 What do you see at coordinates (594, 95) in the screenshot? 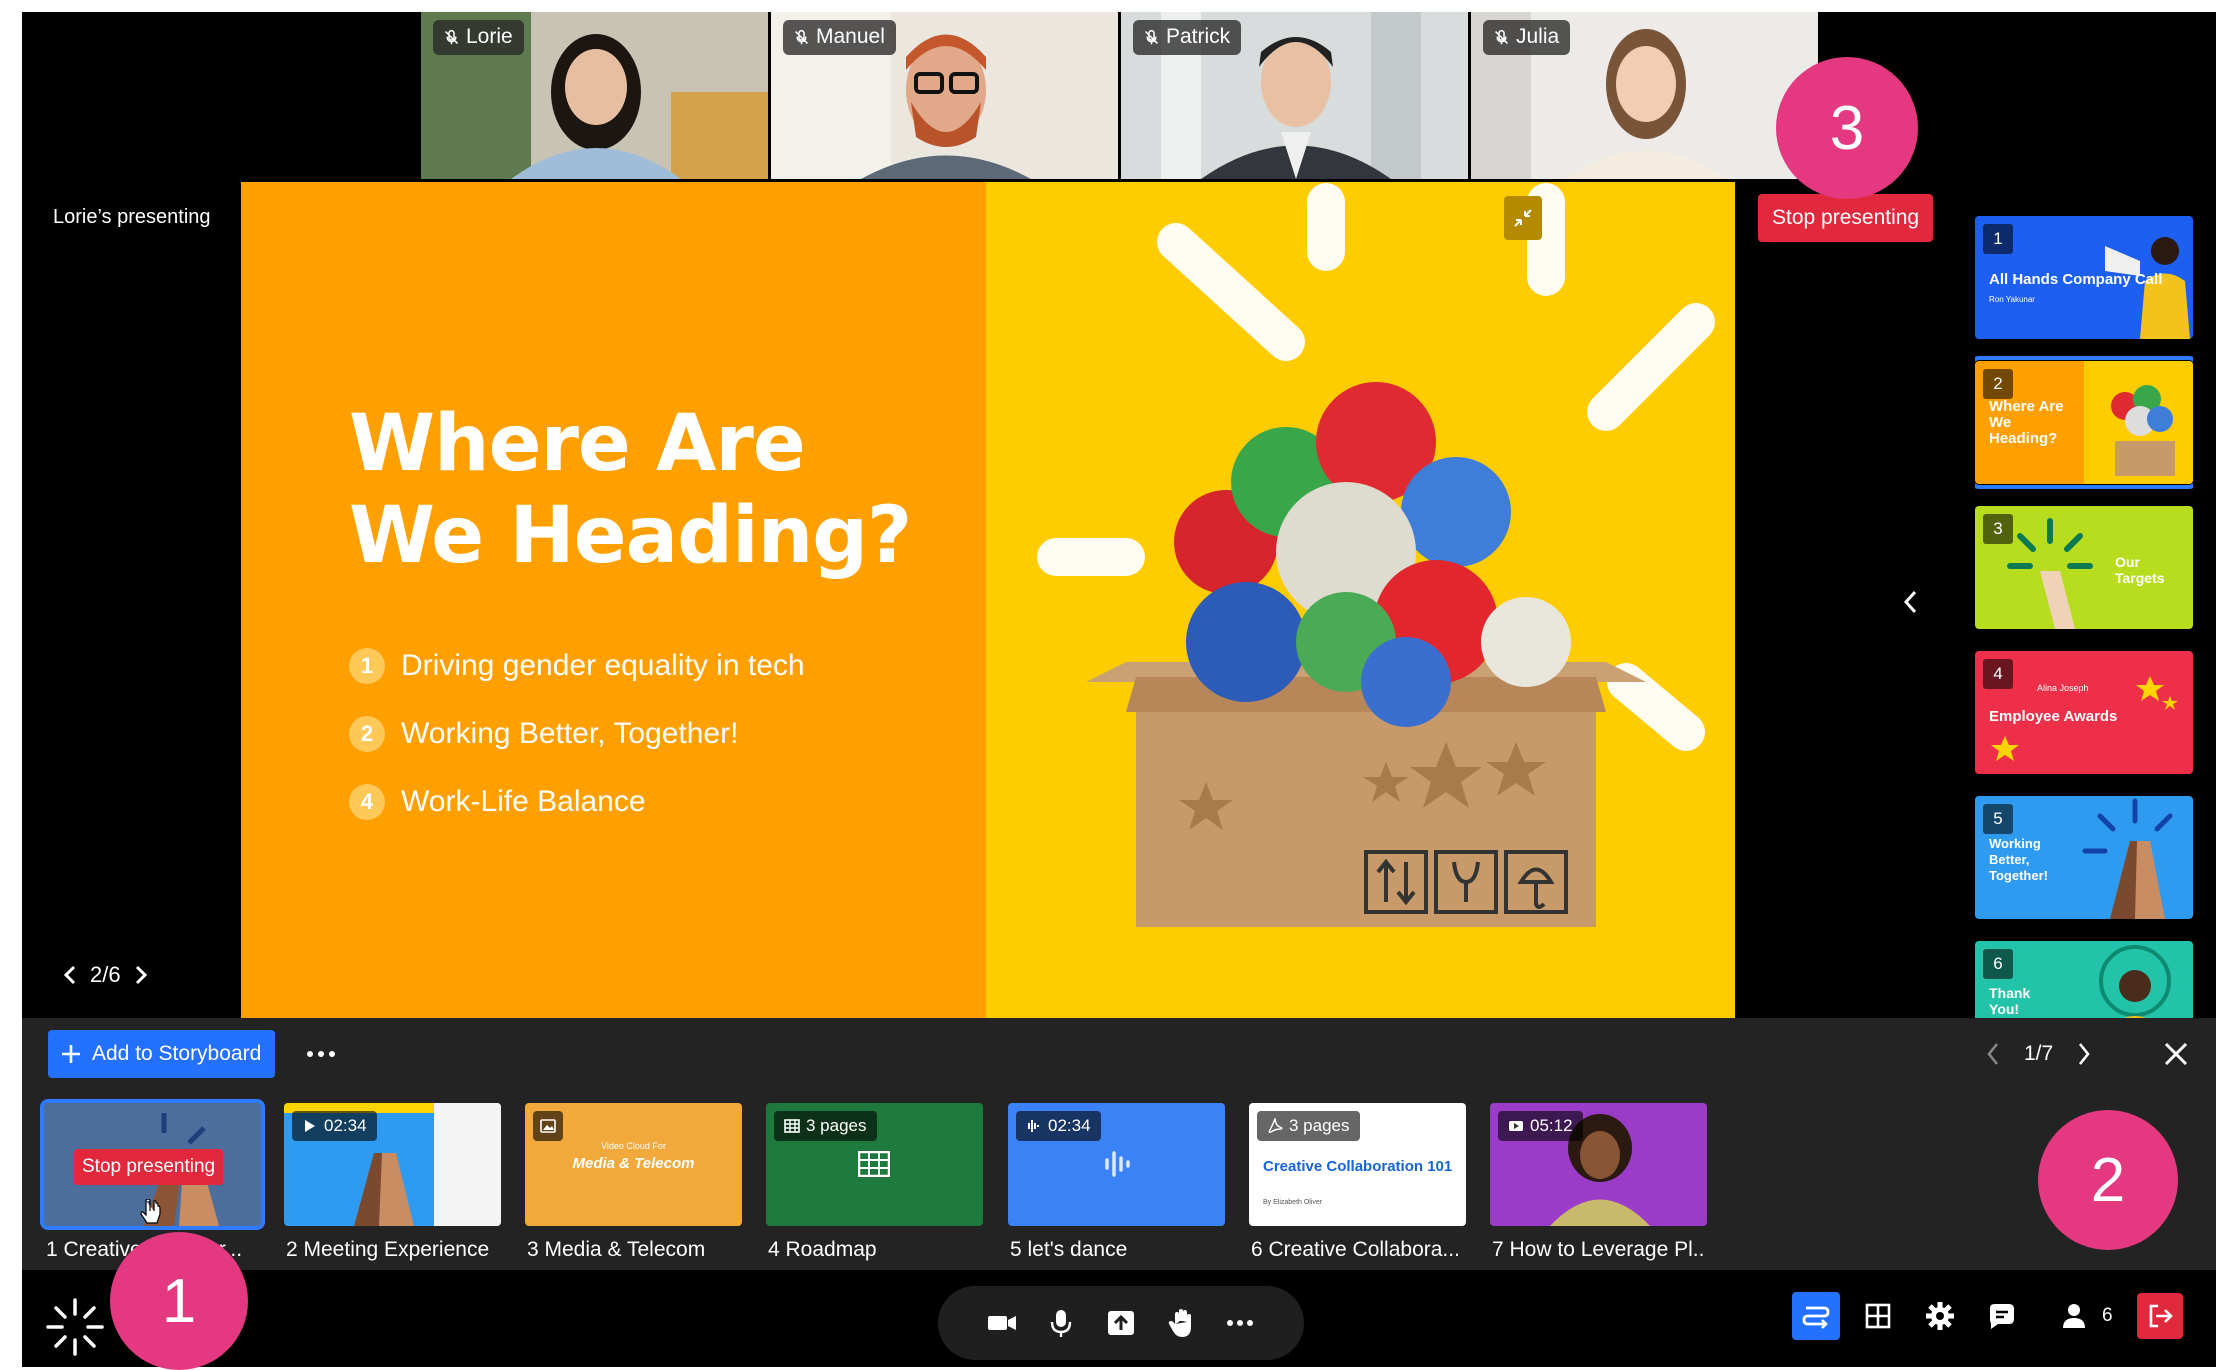
I see `participant-tile-lorie: Lorie` at bounding box center [594, 95].